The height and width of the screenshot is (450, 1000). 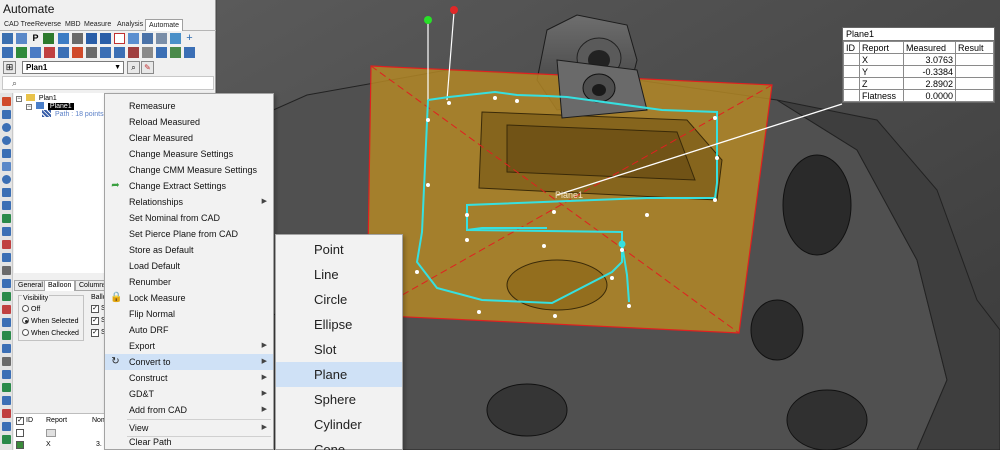 I want to click on align-icon, so click(x=63, y=52).